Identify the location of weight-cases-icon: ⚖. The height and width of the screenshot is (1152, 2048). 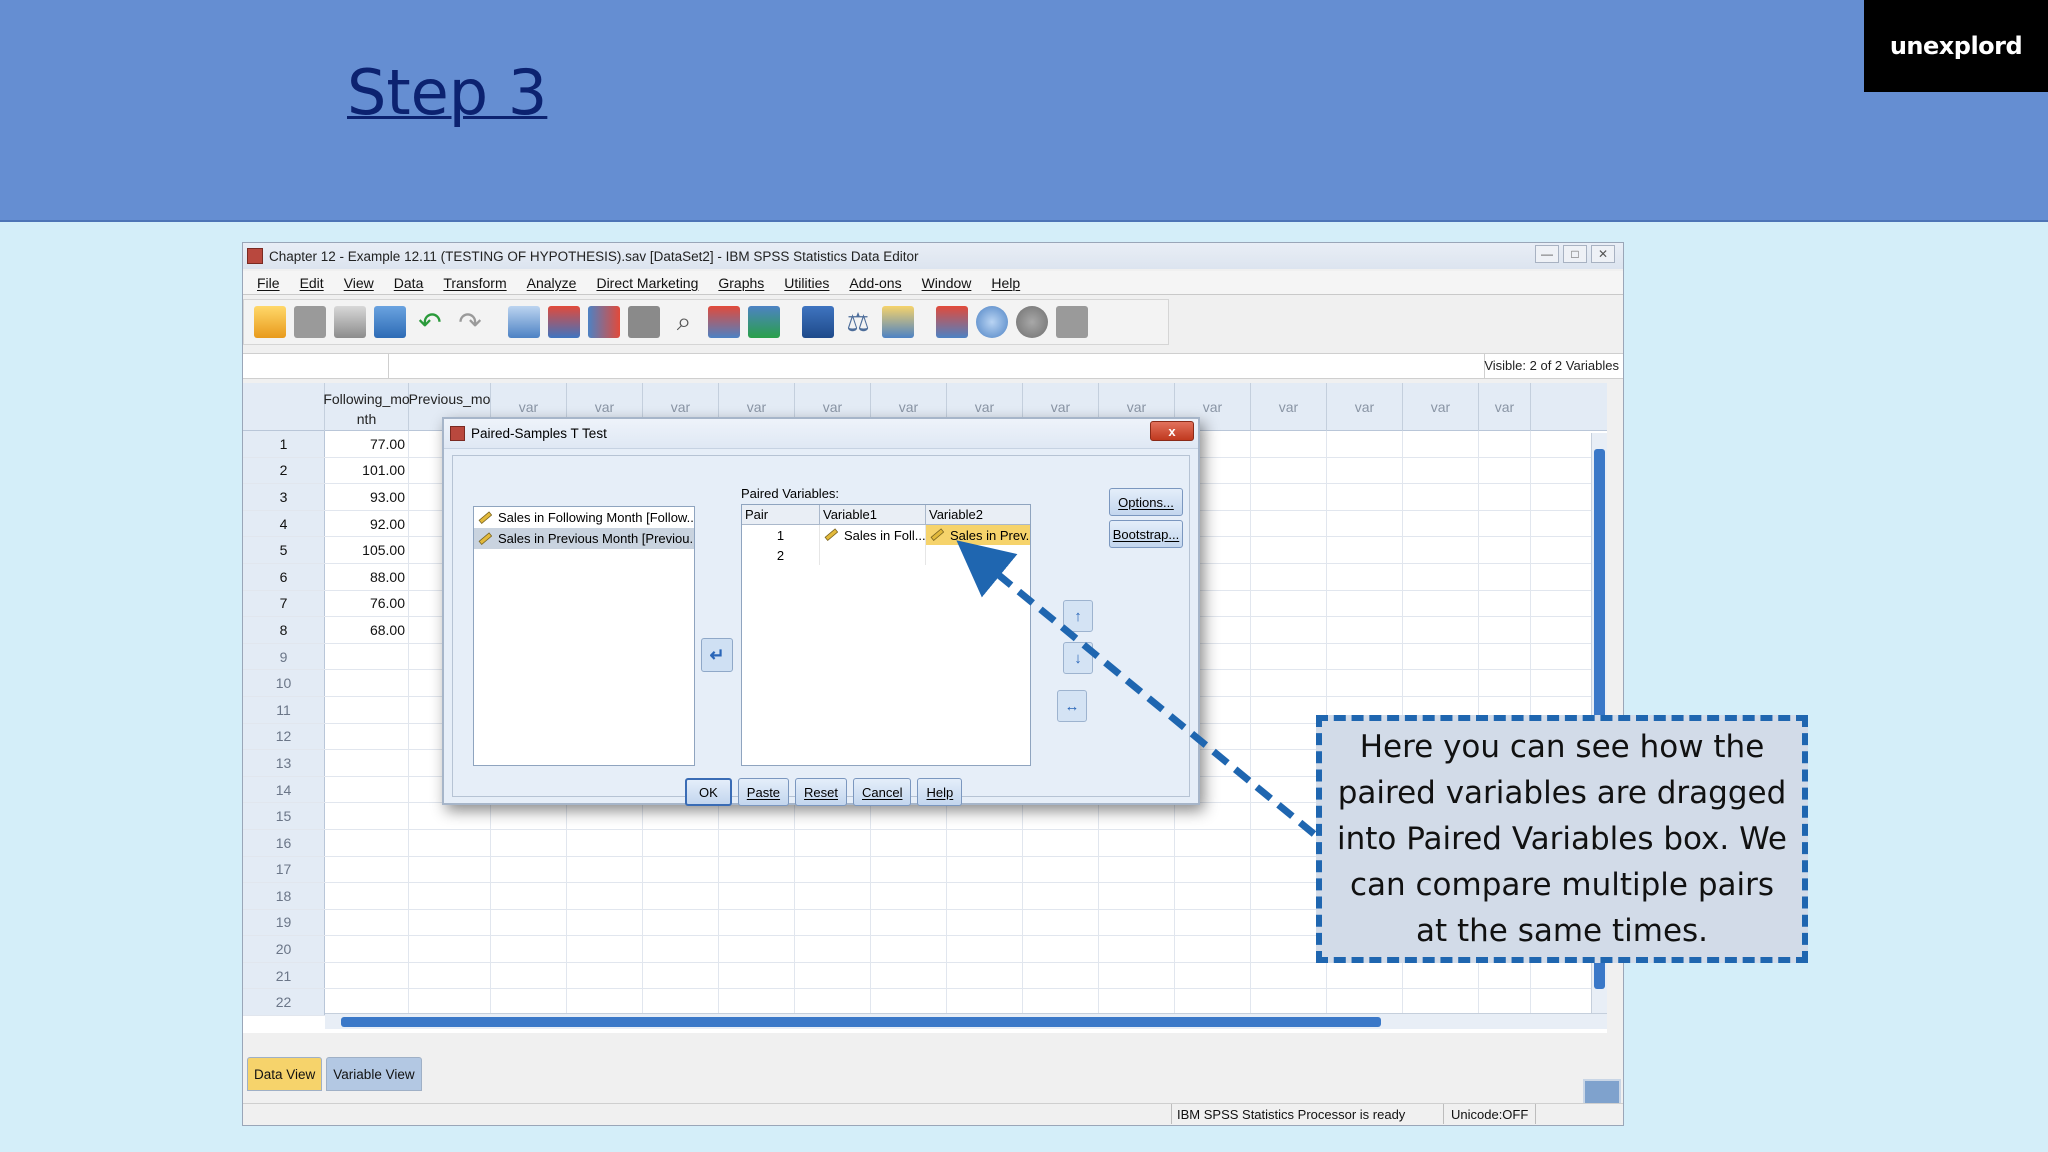
(858, 322).